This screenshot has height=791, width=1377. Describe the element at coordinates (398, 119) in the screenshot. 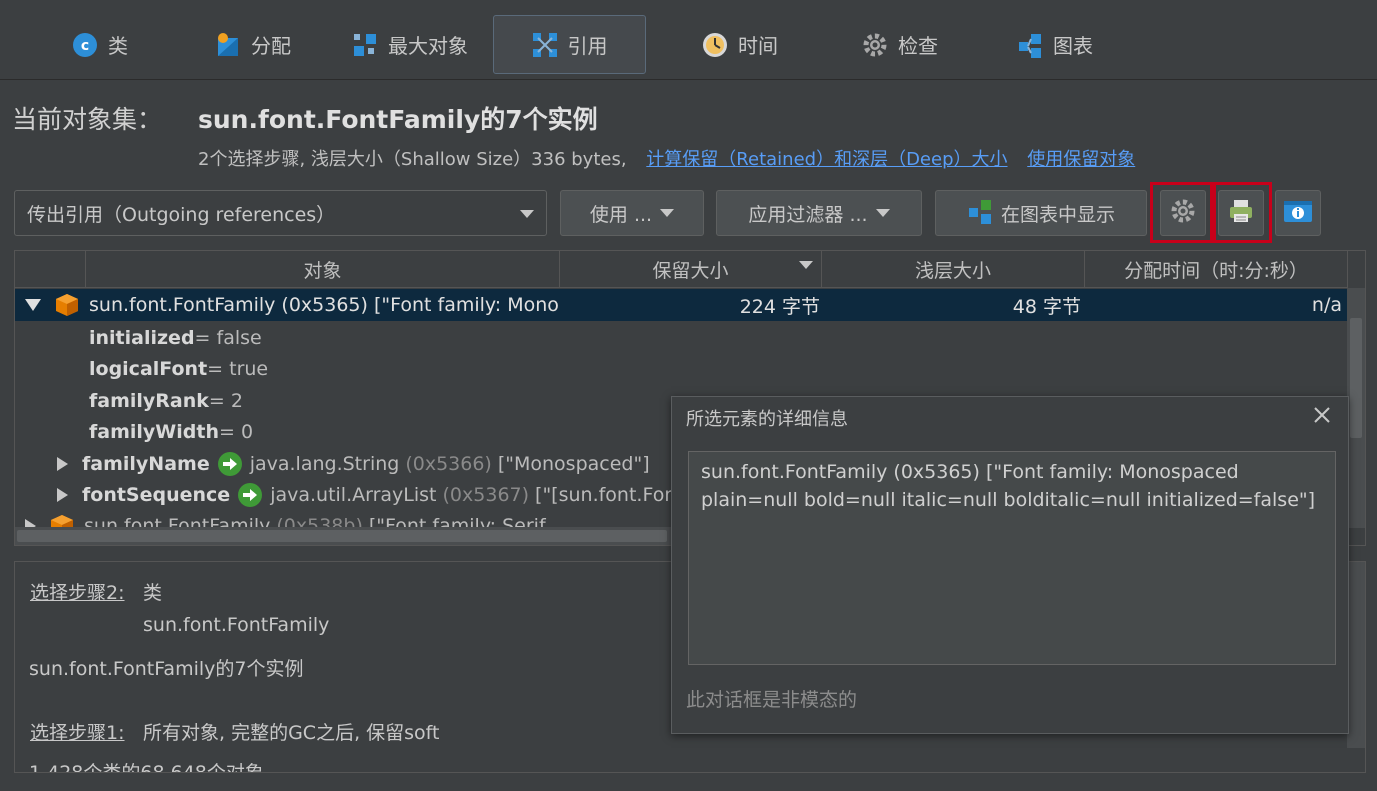

I see `page-title: sun.font.FontFamily的7个实例` at that location.